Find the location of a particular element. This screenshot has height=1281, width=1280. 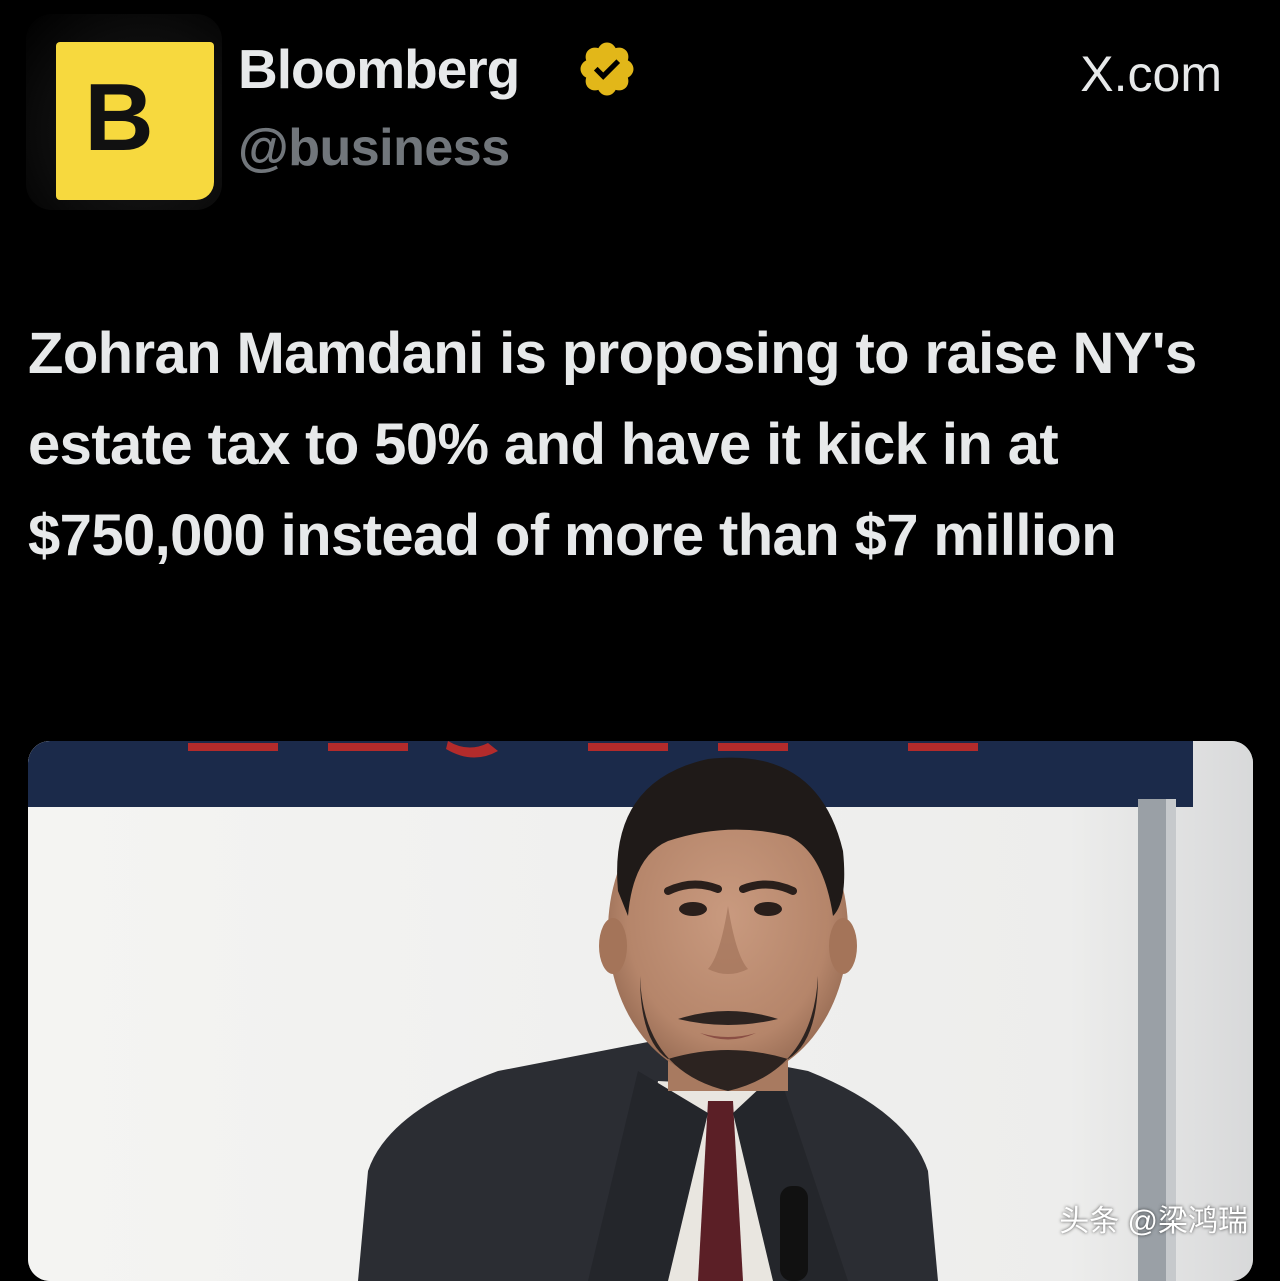

verified-badge-icon is located at coordinates (607, 69).